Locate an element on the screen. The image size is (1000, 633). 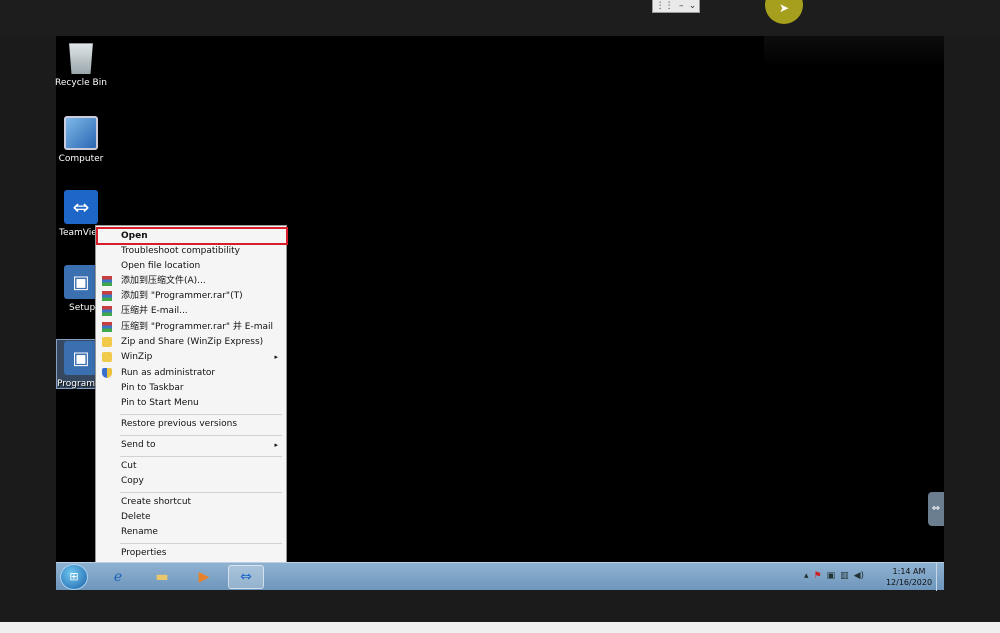
menu-item-compress-to-rar-and-email: 压缩到 "Programmer.rar" 并 E-mail is located at coordinates (191, 327).